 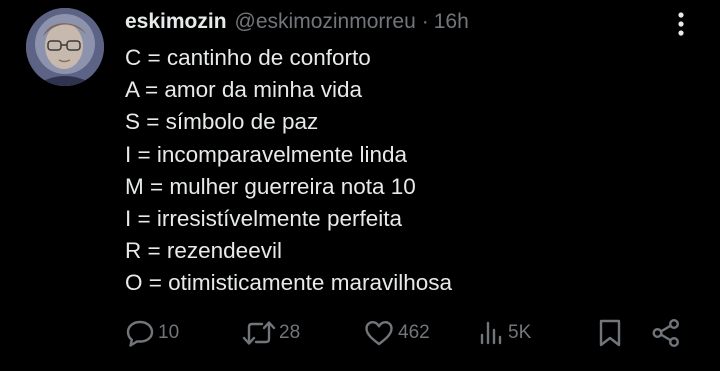 I want to click on heart-icon, so click(x=379, y=333).